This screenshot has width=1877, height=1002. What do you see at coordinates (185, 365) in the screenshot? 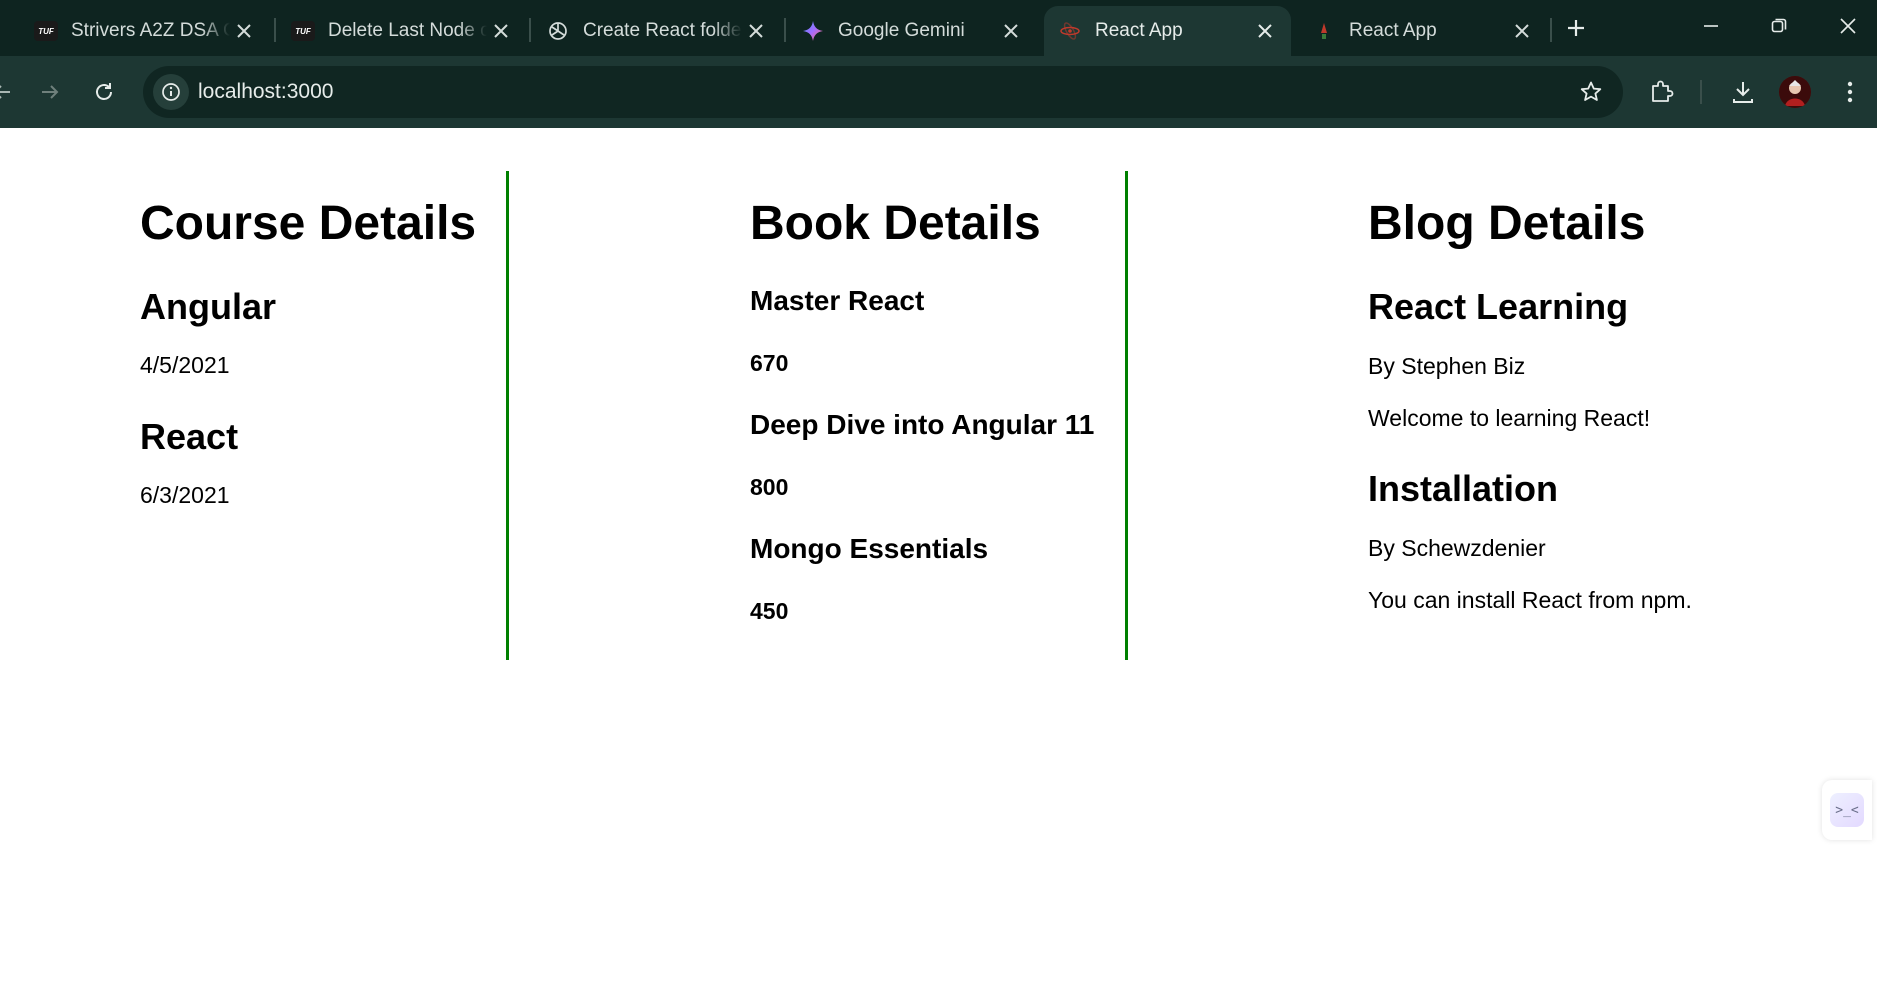
I see `course-date: 4/5/2021` at bounding box center [185, 365].